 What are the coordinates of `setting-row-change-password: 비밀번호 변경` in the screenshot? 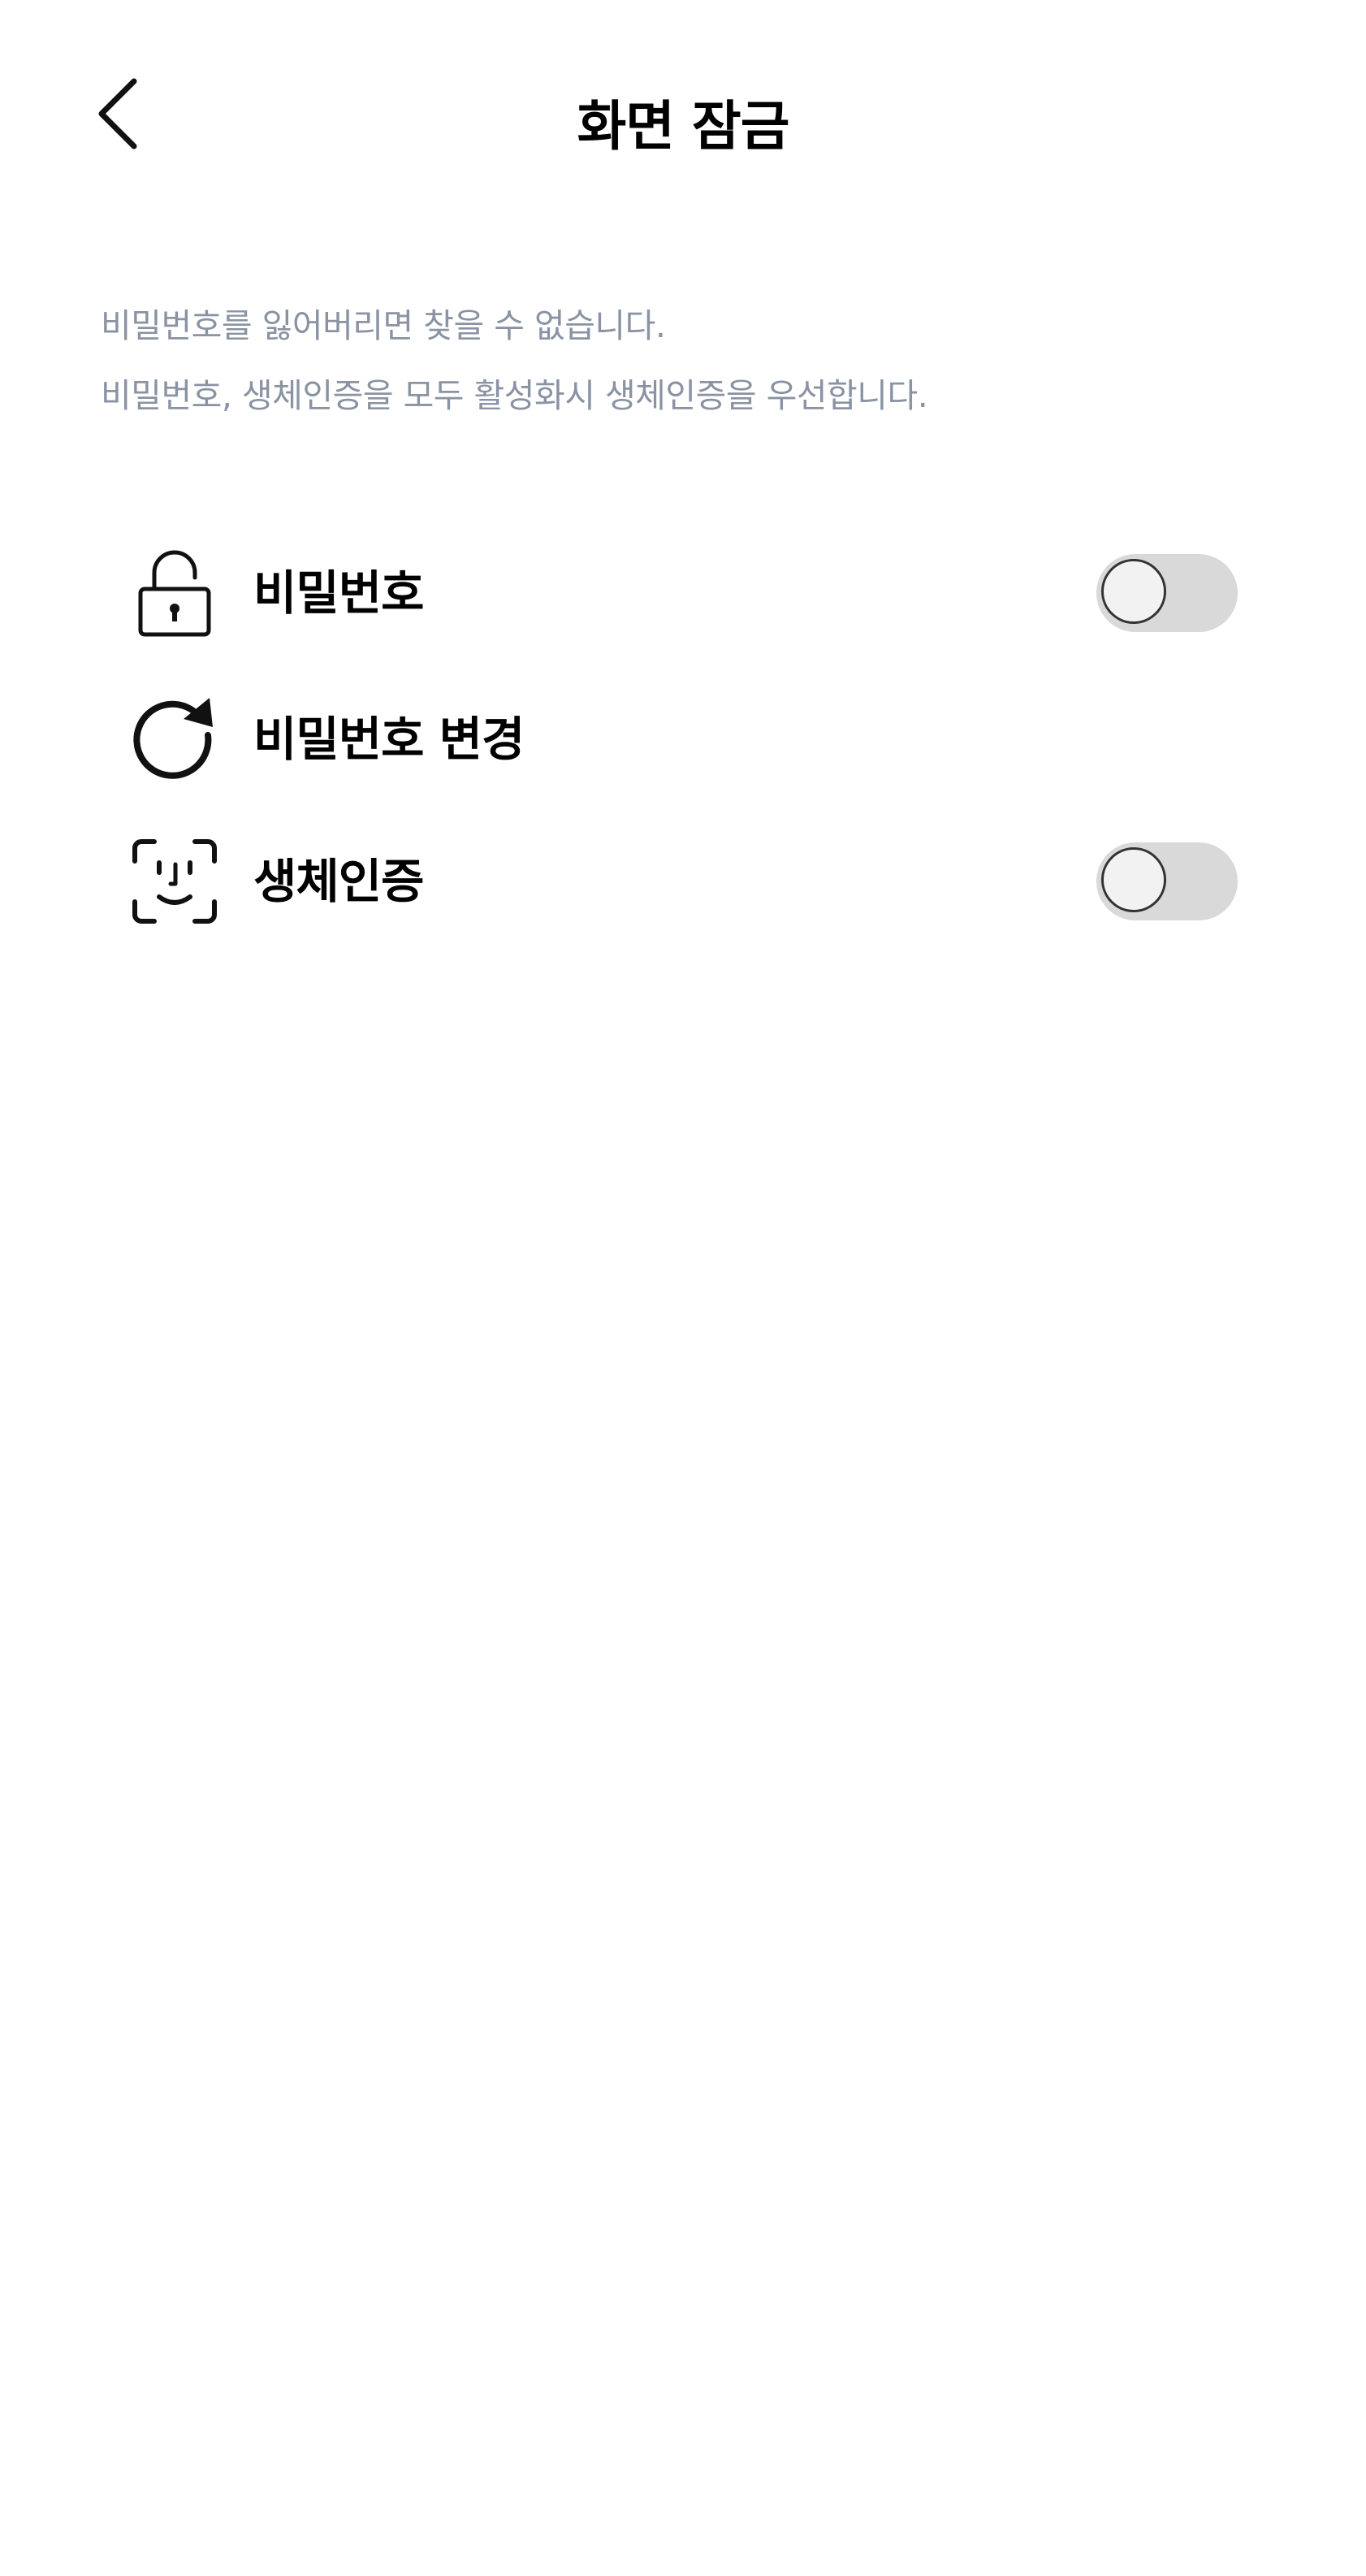 It's located at (690, 739).